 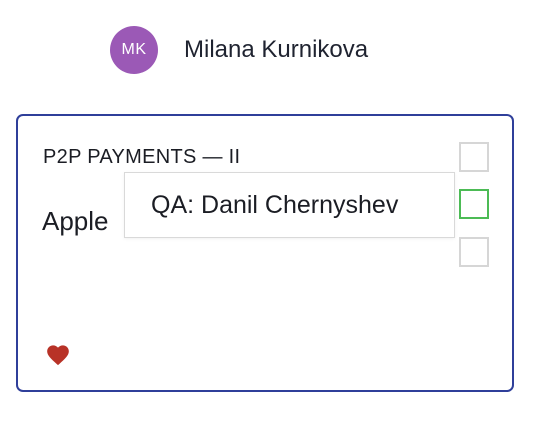 I want to click on tooltip-text: QA: Danil Chernyshev, so click(x=275, y=204).